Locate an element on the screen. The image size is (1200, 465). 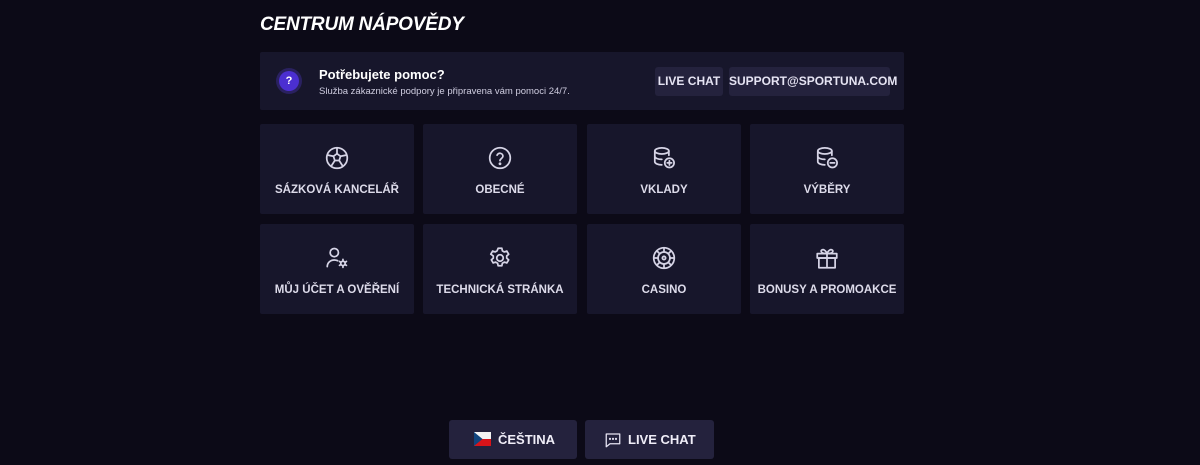
category-card-deposits: VKLADY is located at coordinates (664, 169).